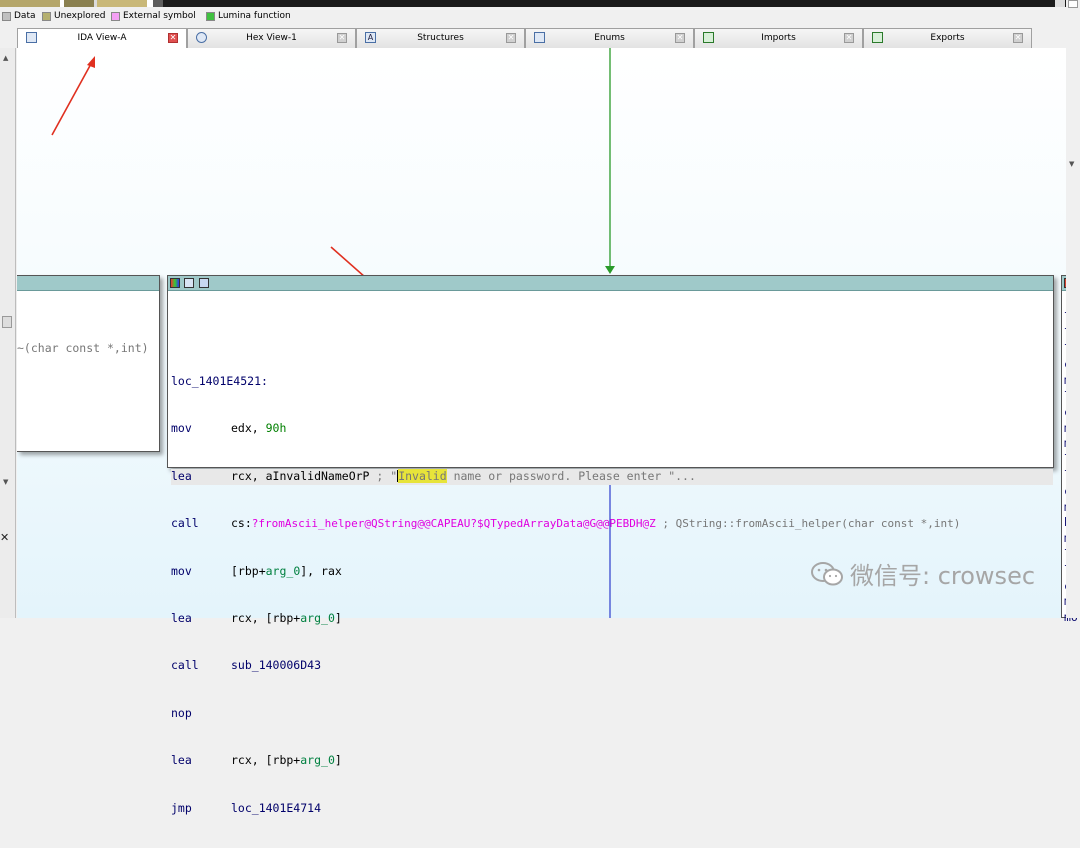 This screenshot has height=848, width=1080. Describe the element at coordinates (88, 363) in the screenshot. I see `graph-node-left: ~(char const *,int)` at that location.